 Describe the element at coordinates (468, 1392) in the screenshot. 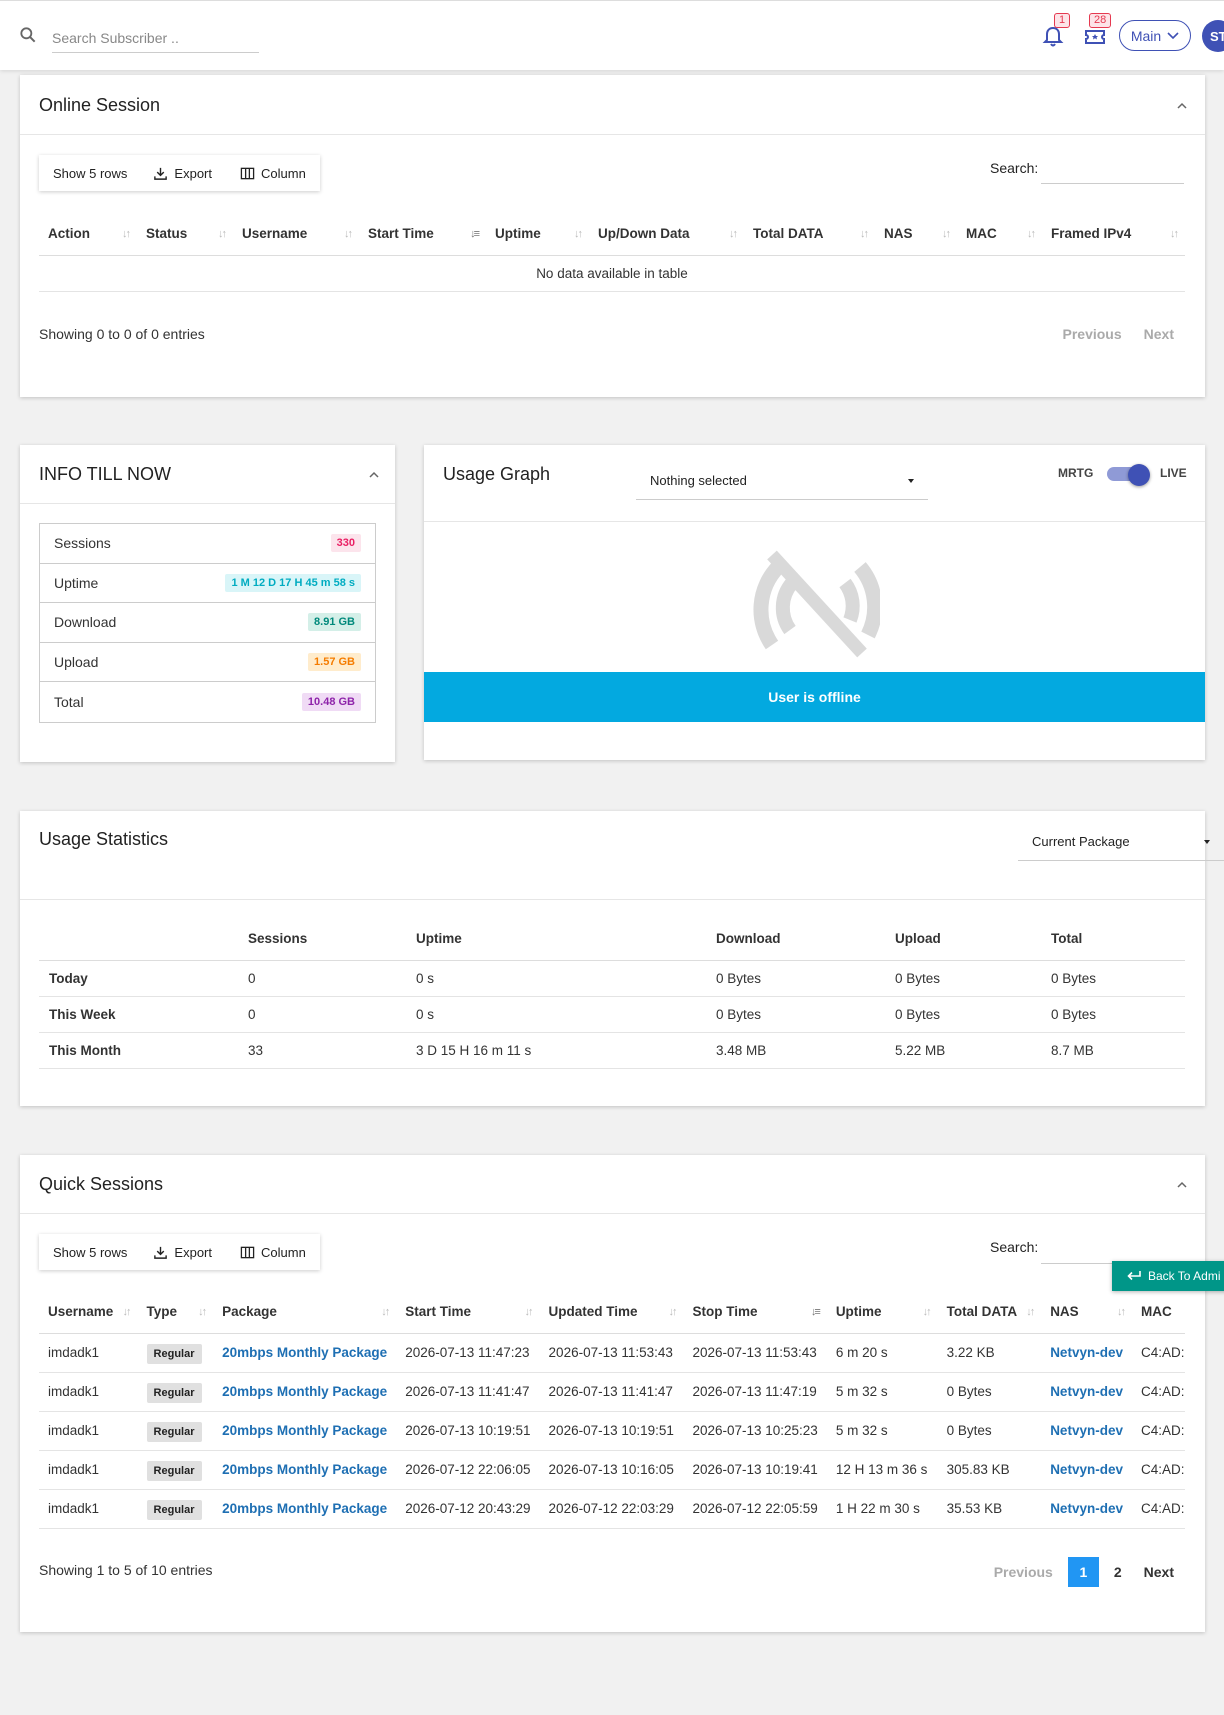

I see `table-cell: 2026-07-13 11:41:47` at that location.